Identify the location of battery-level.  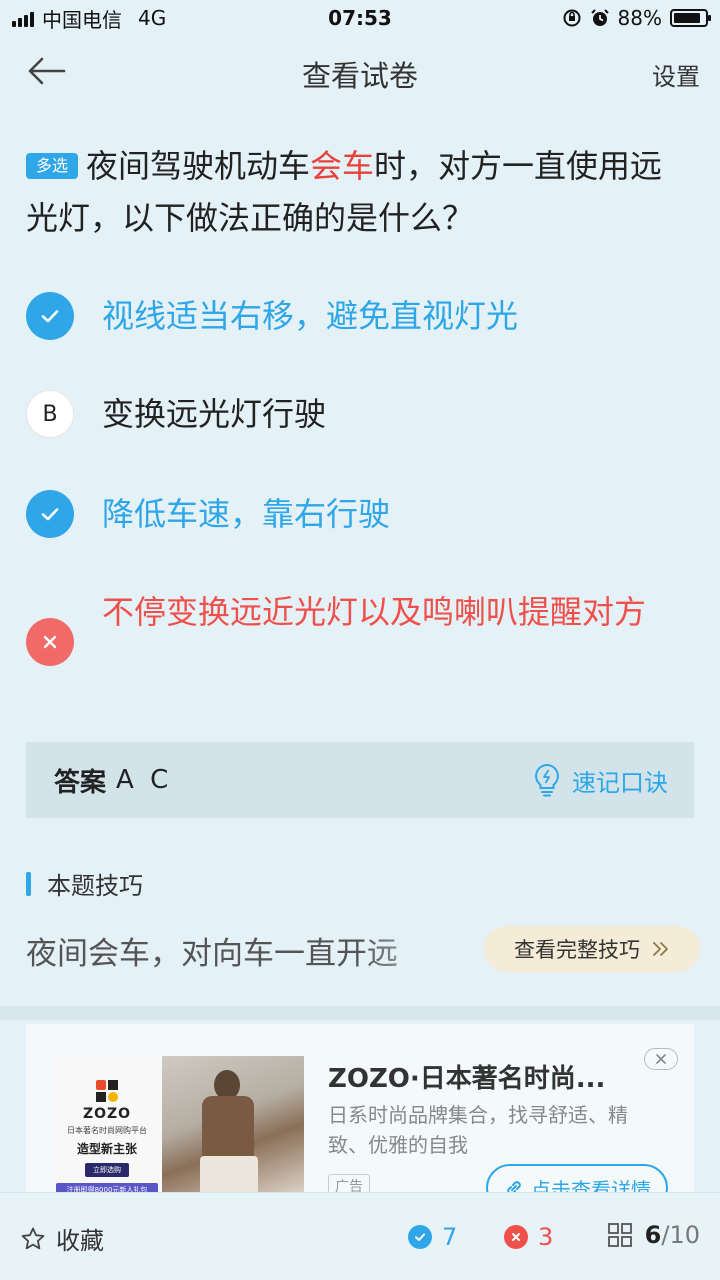
(687, 18).